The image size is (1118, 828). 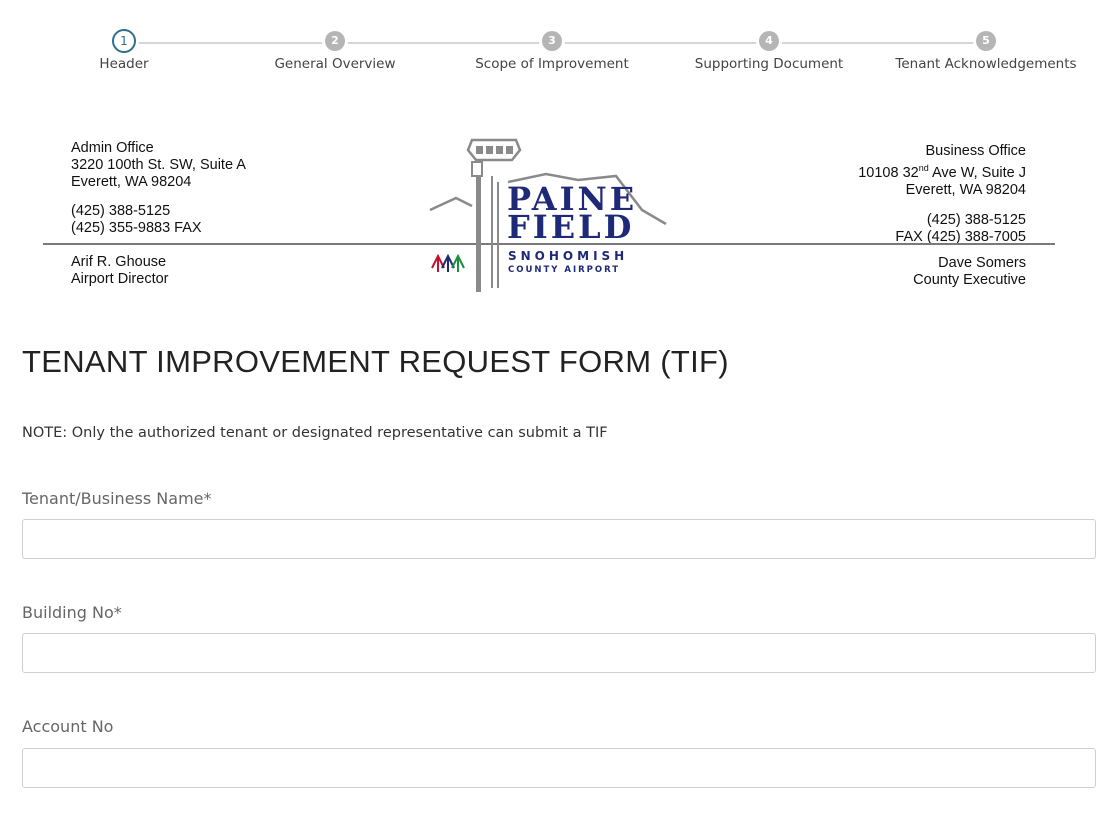 I want to click on paine-field-logo: PAINE FIELD SNOHOMISH COUNTY AIRPORT, so click(x=548, y=215).